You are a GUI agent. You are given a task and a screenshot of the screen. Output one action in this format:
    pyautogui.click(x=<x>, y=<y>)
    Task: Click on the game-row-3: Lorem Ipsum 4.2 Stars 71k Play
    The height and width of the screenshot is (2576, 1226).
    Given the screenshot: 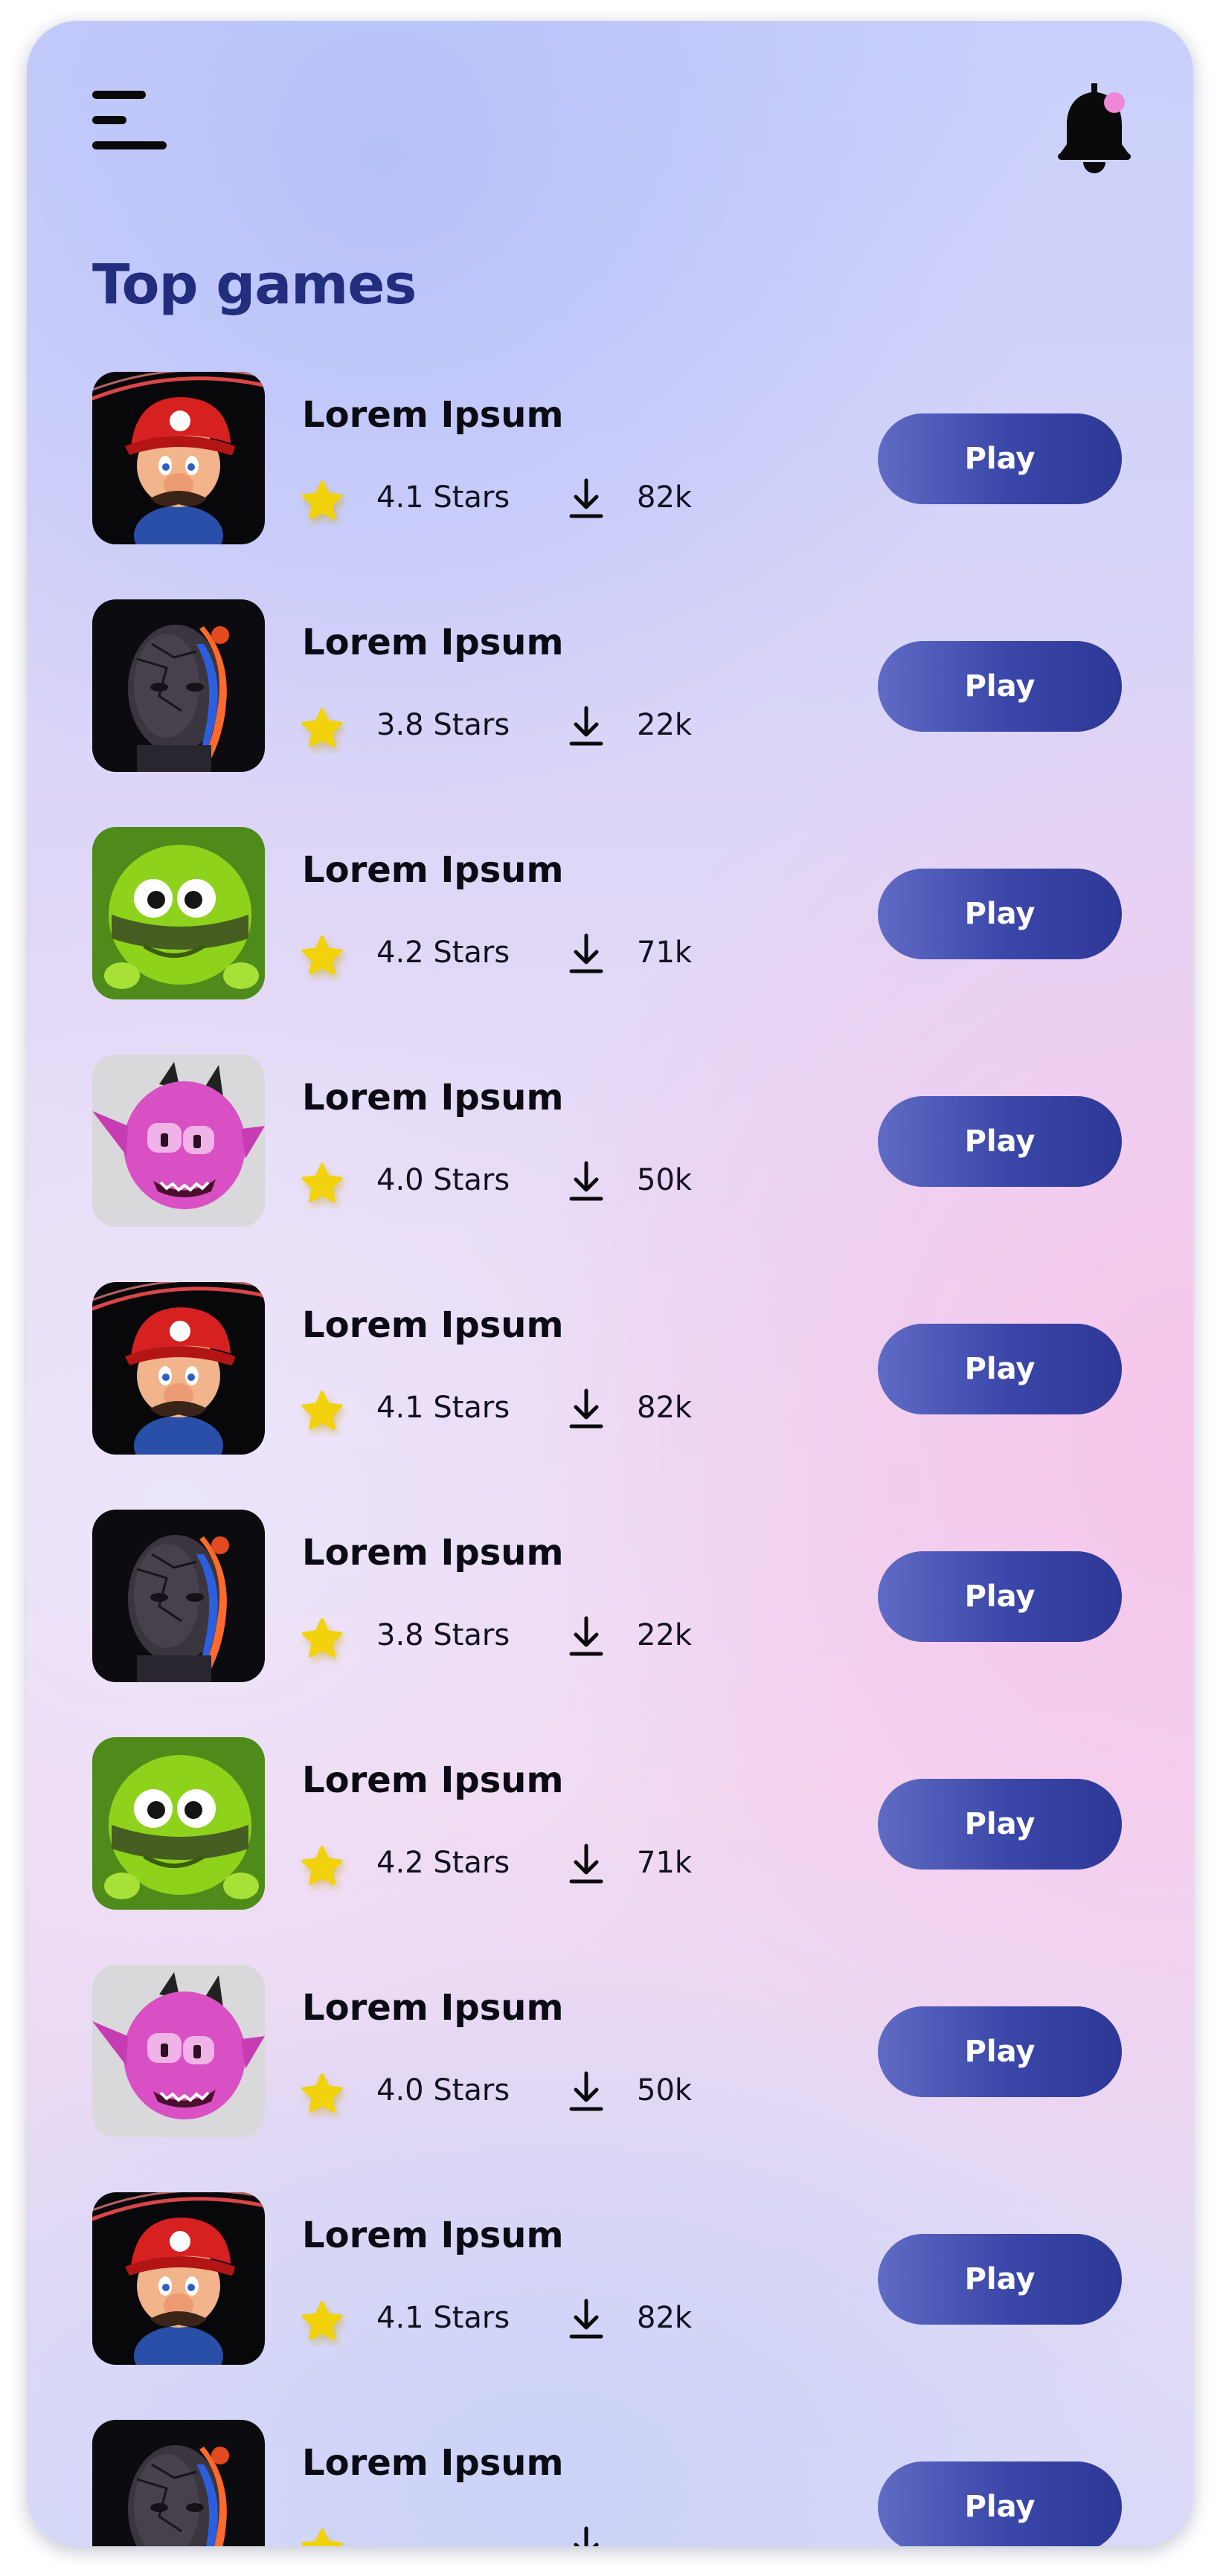 What is the action you would take?
    pyautogui.click(x=610, y=913)
    